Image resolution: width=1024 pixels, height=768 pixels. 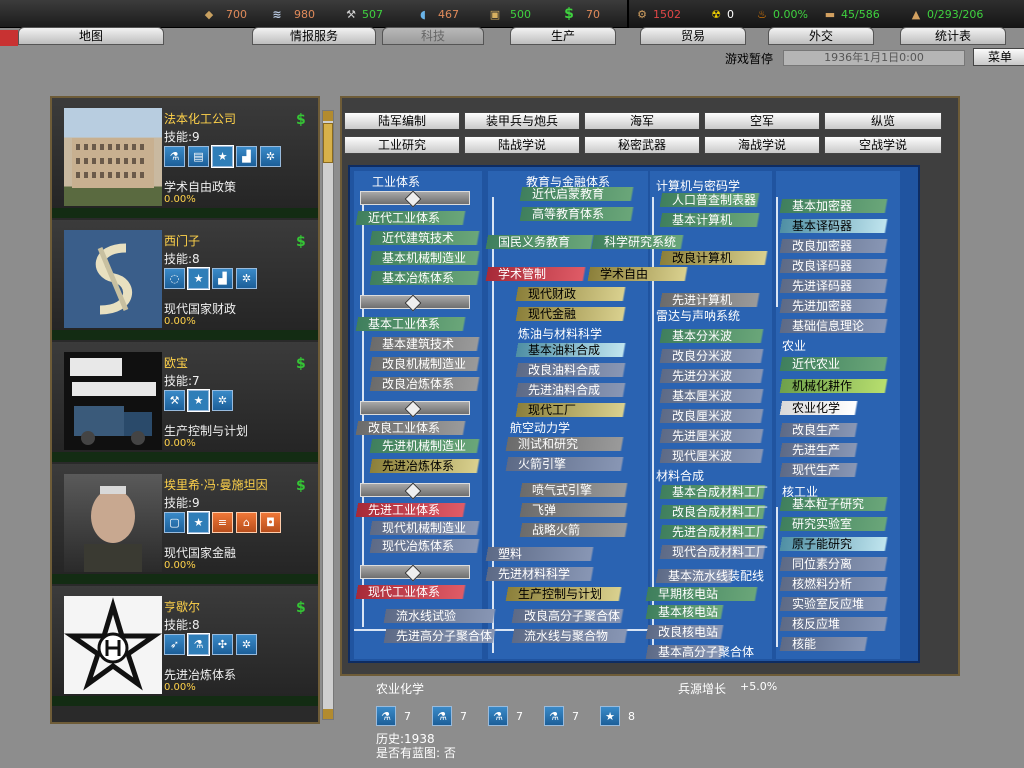 What do you see at coordinates (363, 14) in the screenshot?
I see `resource-rare-materials: ⚒ 507` at bounding box center [363, 14].